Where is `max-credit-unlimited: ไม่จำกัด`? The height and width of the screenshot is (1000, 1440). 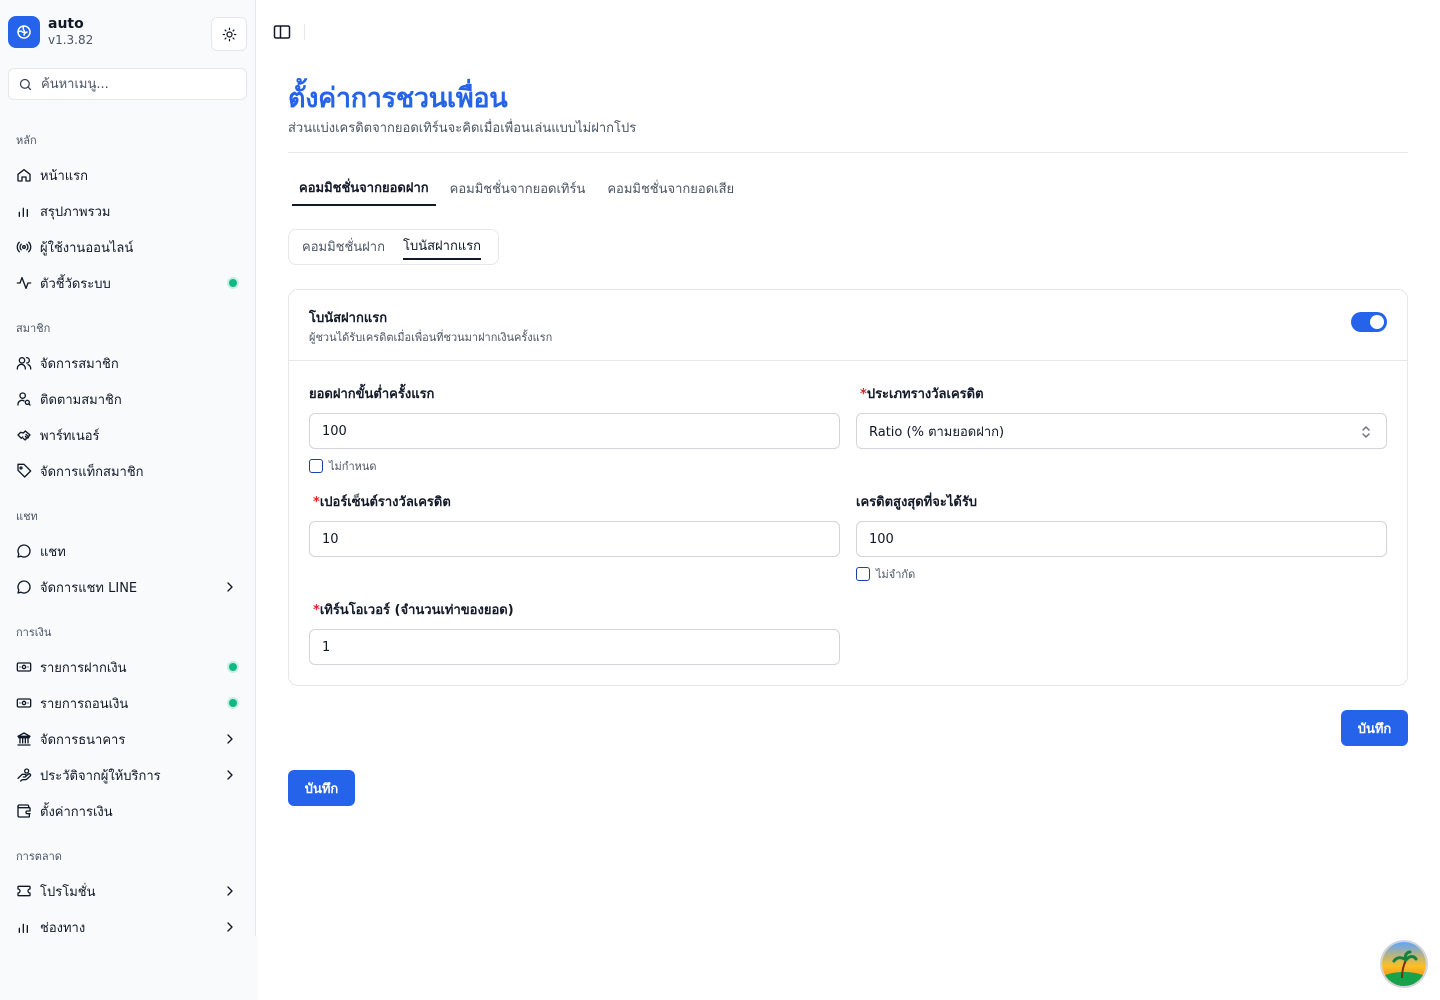 max-credit-unlimited: ไม่จำกัด is located at coordinates (885, 574).